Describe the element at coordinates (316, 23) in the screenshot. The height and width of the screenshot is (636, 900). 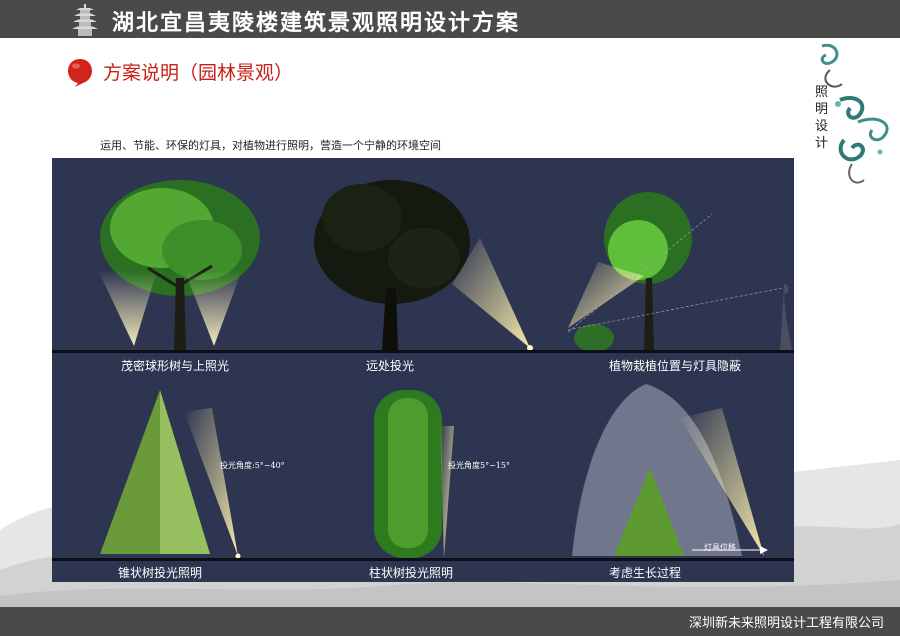
I see `document-title: 湖北宜昌夷陵楼建筑景观照明设计方案` at that location.